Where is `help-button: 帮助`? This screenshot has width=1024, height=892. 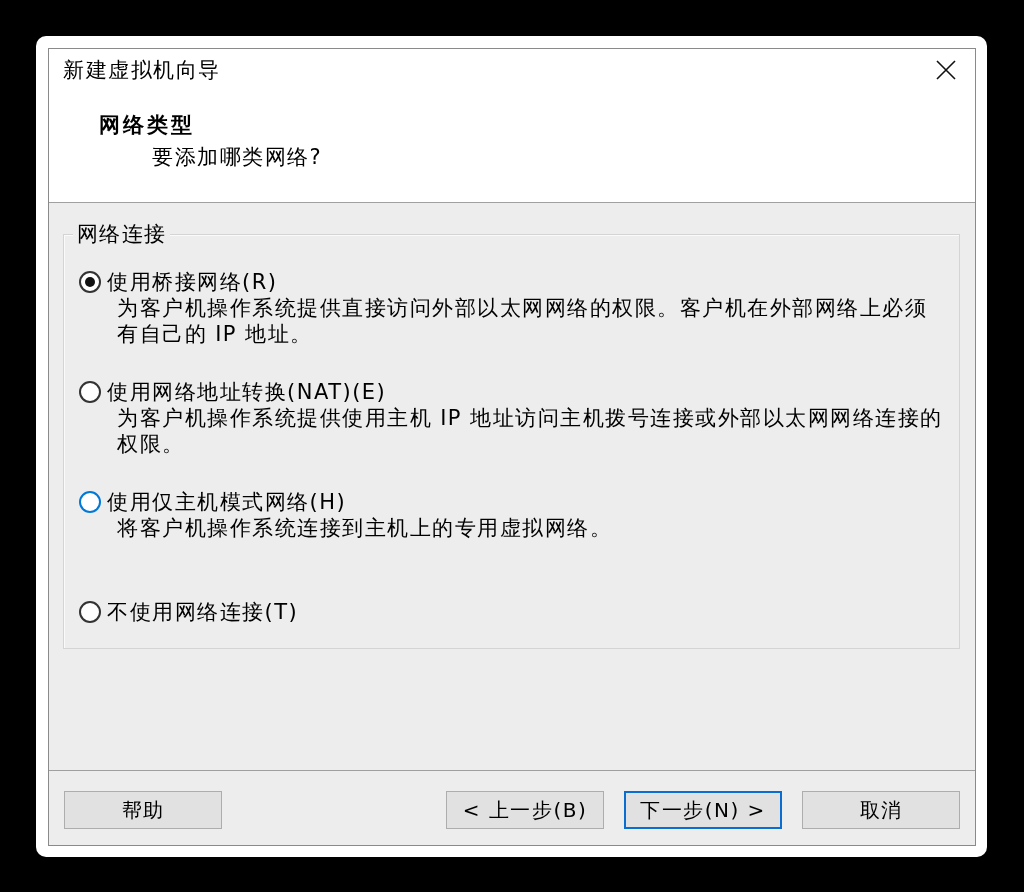
help-button: 帮助 is located at coordinates (143, 810).